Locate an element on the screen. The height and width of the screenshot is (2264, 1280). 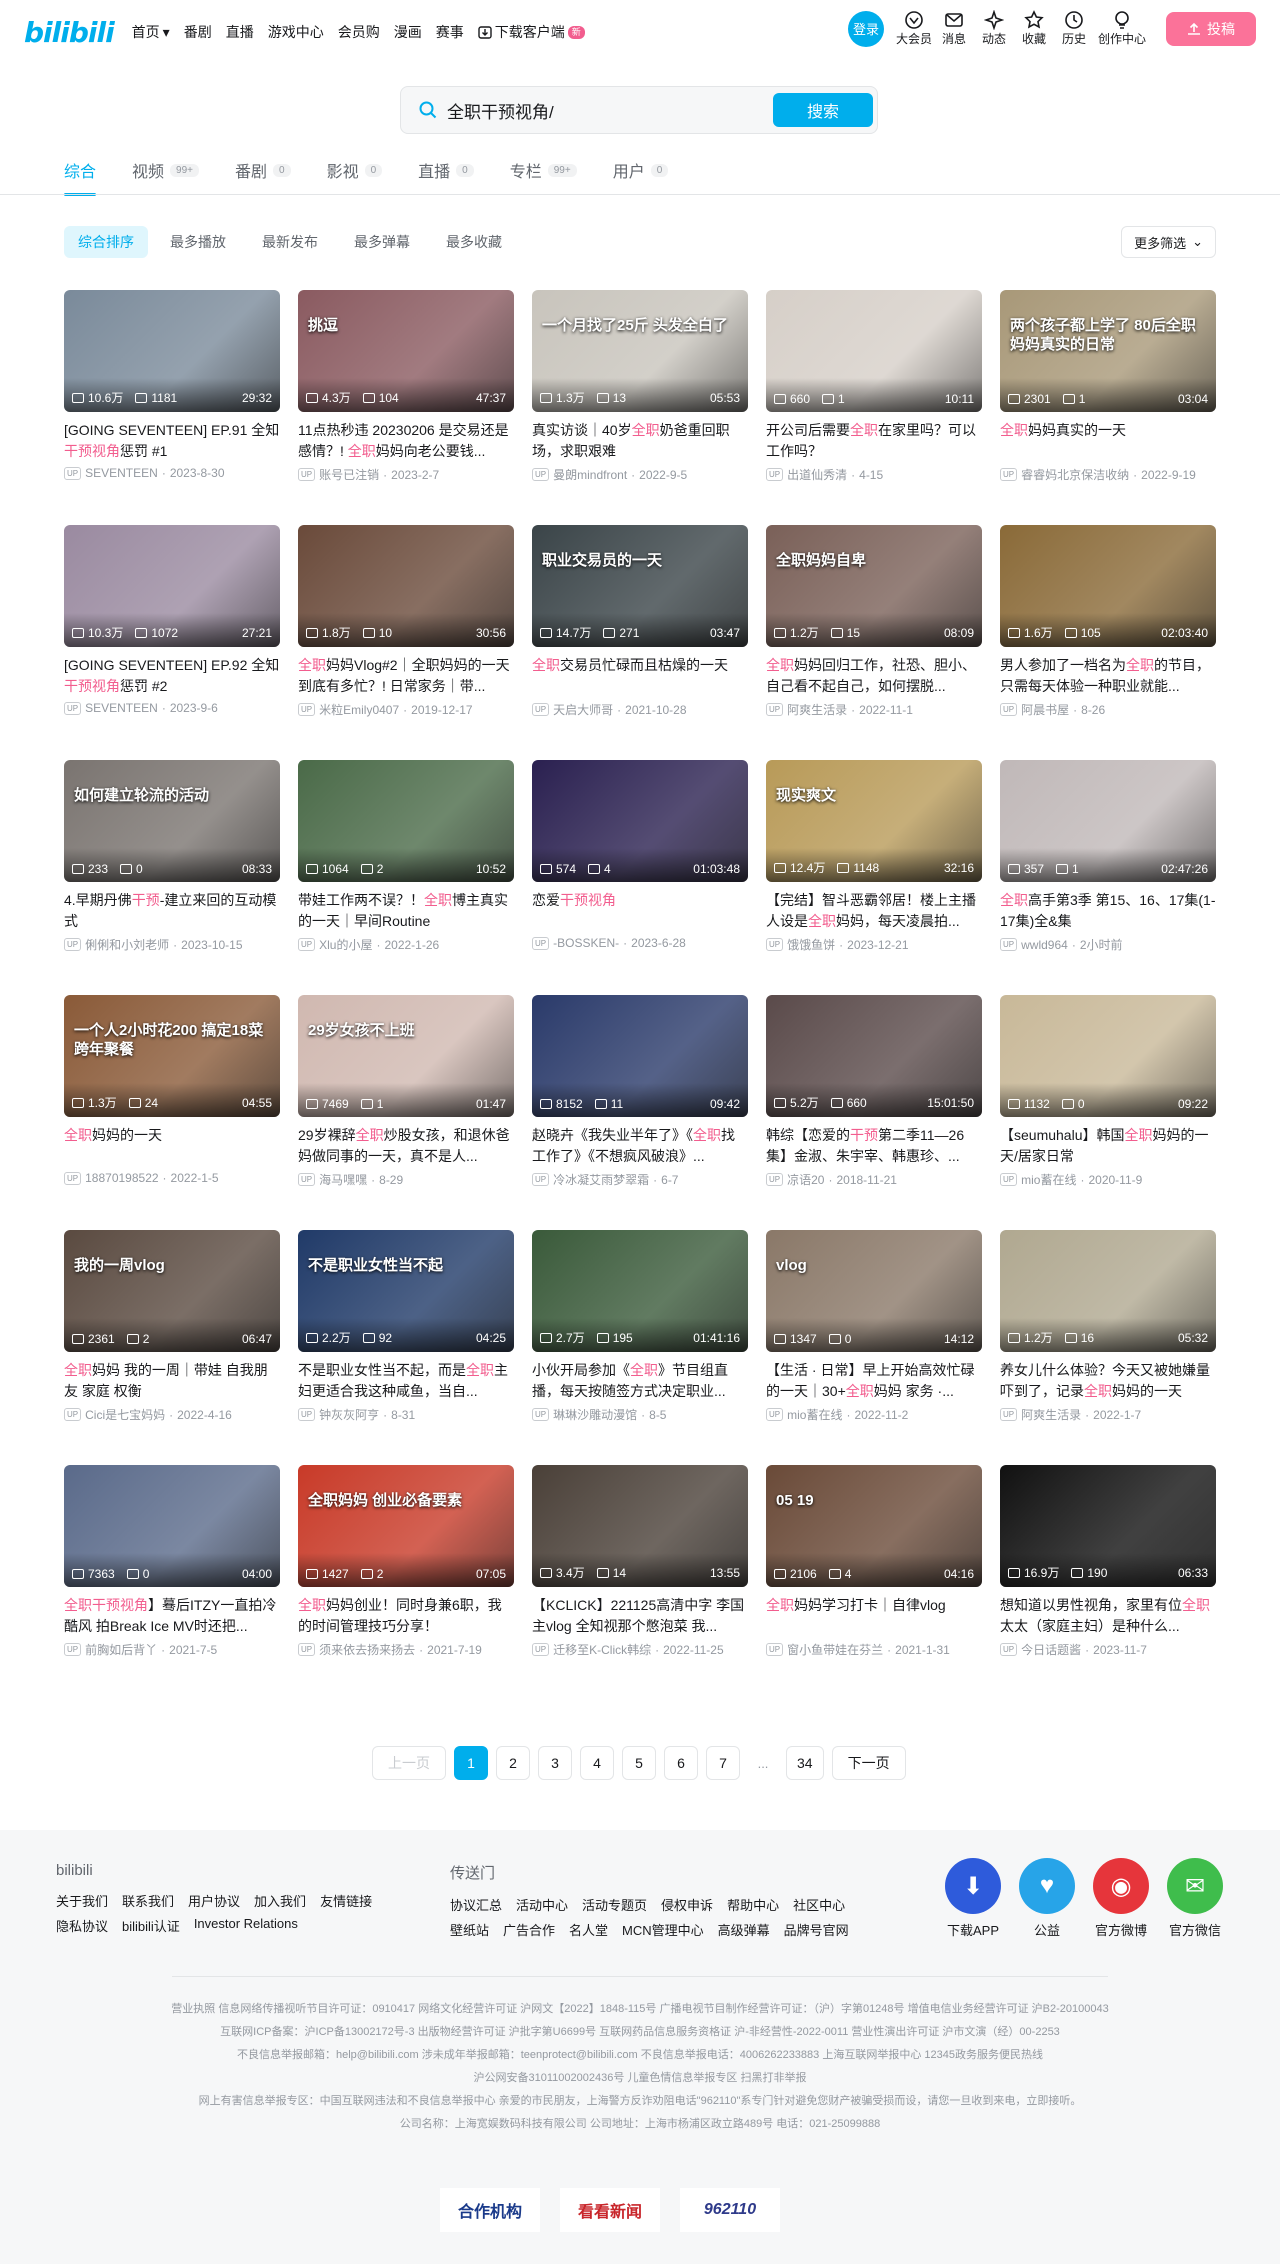
video-thumbnail: 职业交易员的一天 14.7万 271 03:47 is located at coordinates (640, 586).